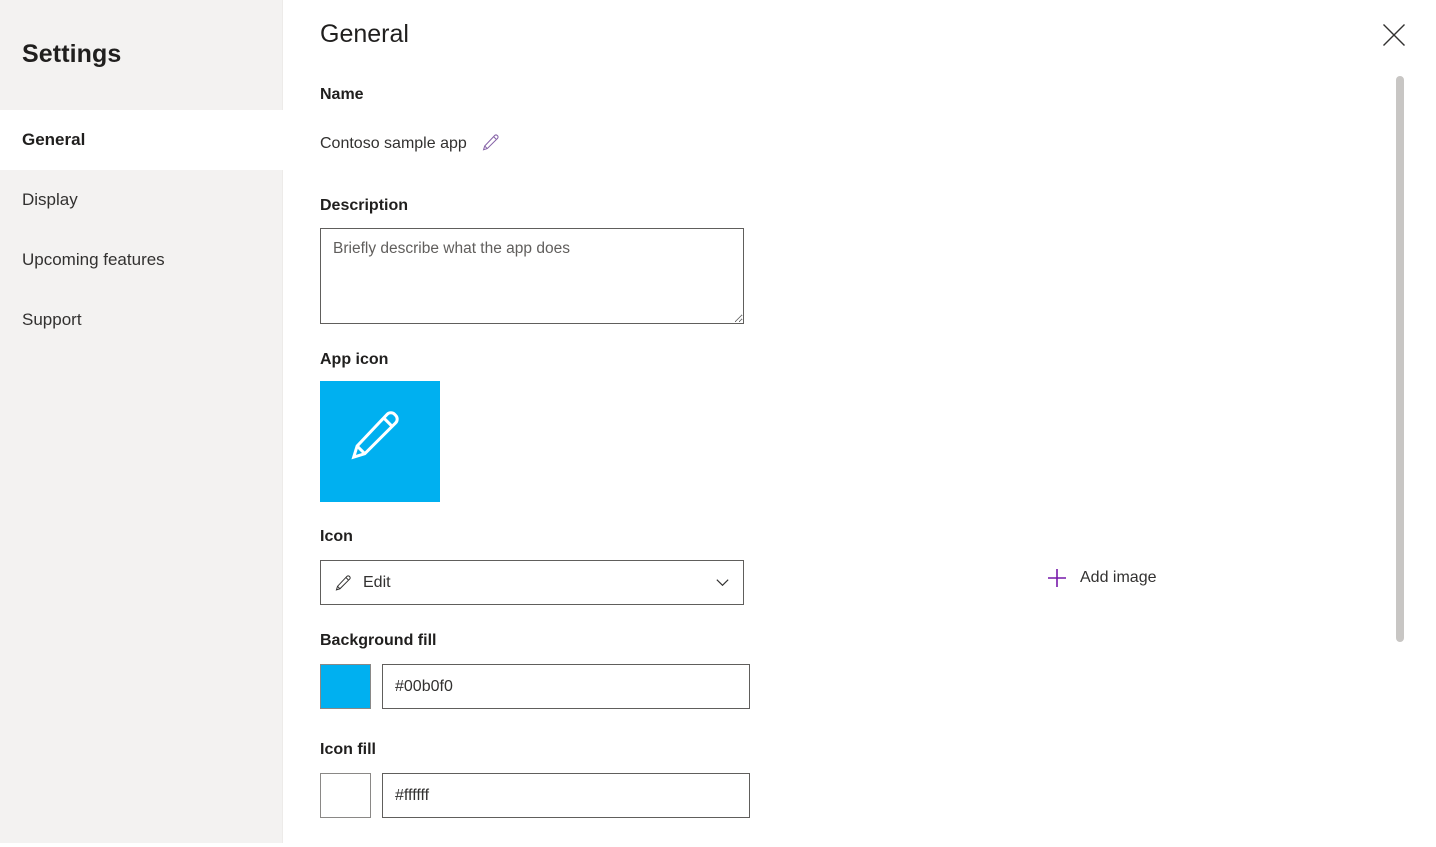 This screenshot has width=1436, height=847. Describe the element at coordinates (1394, 36) in the screenshot. I see `close-button` at that location.